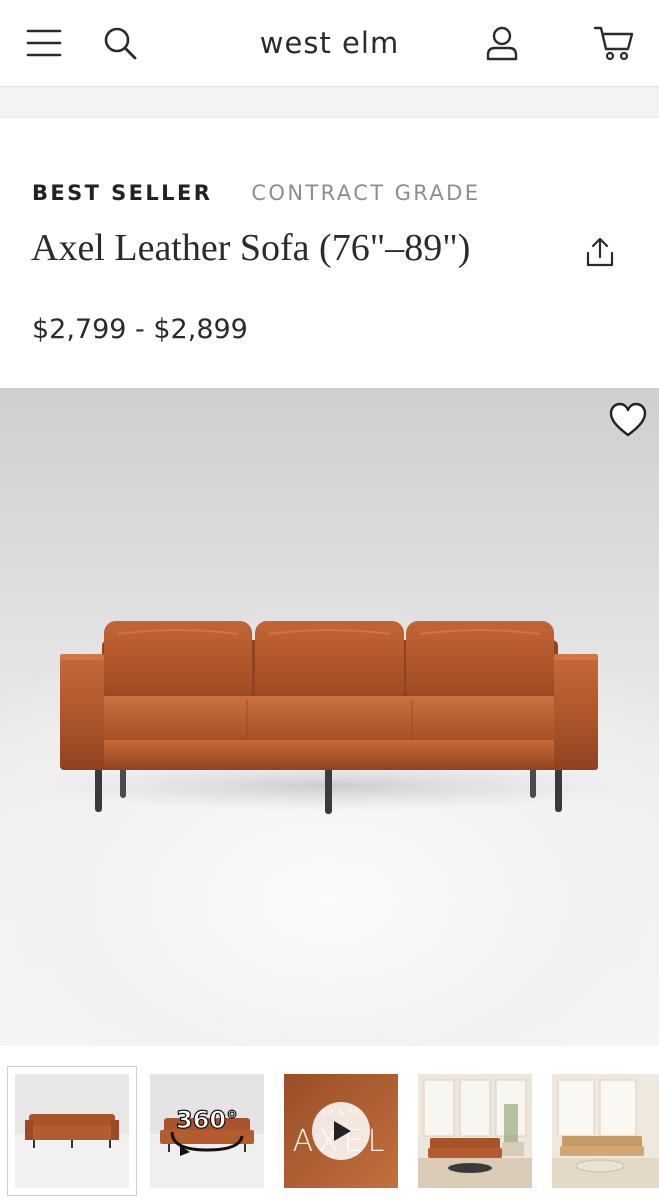 The height and width of the screenshot is (1200, 659). I want to click on search-button, so click(120, 43).